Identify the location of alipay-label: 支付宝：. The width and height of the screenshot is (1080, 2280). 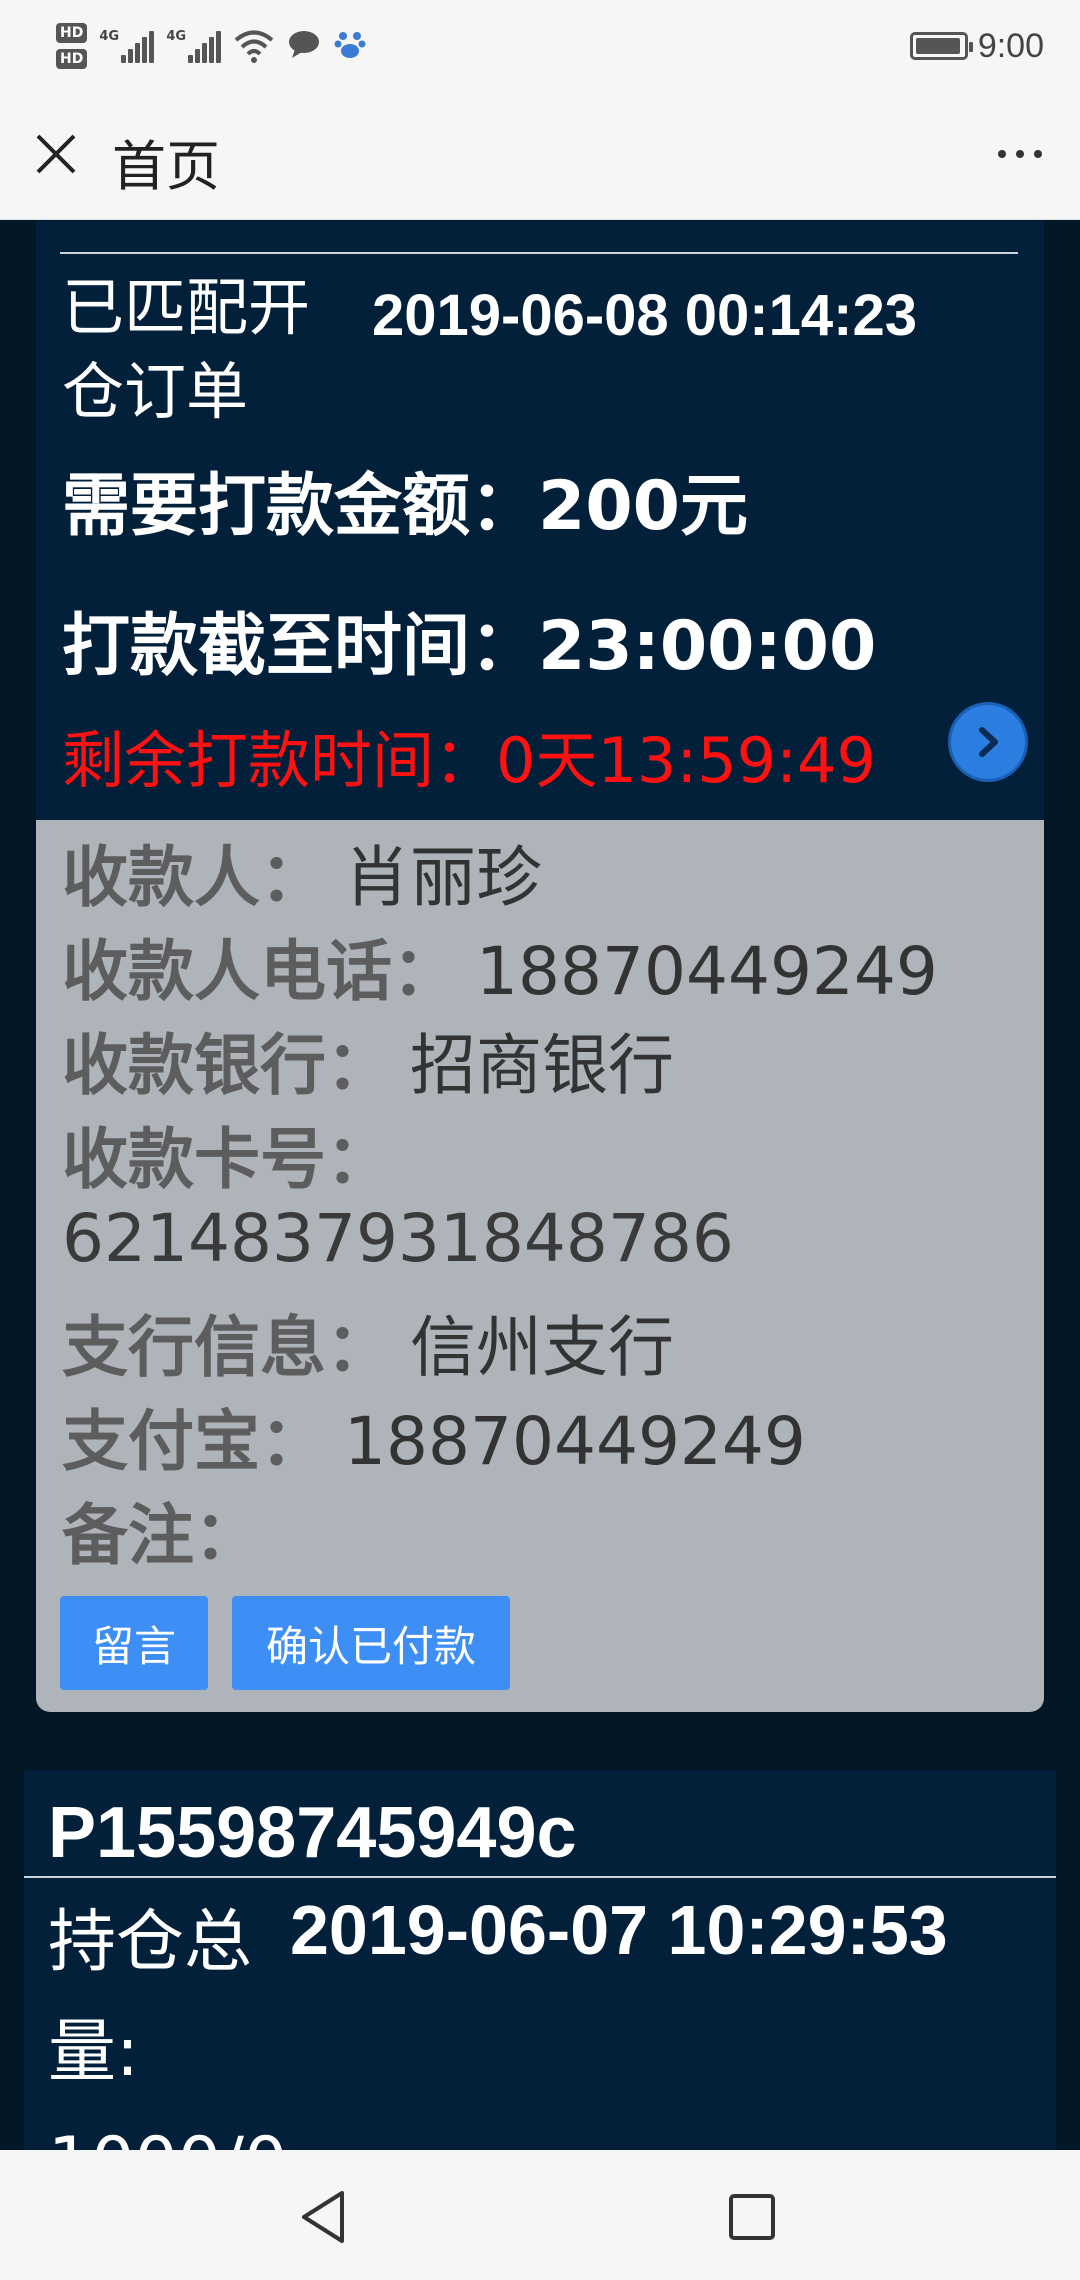
(194, 1441).